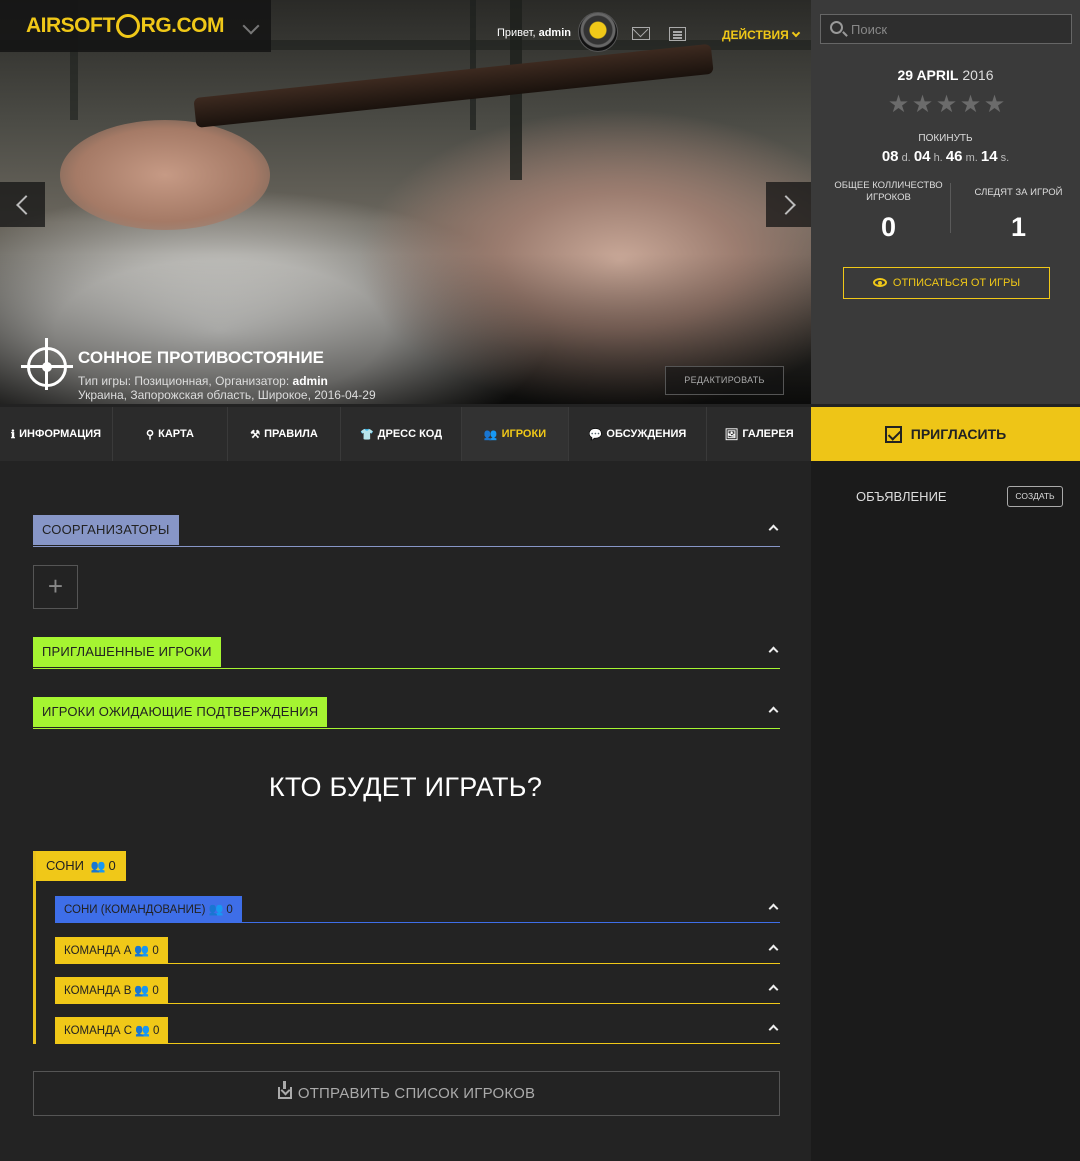 This screenshot has width=1080, height=1161. Describe the element at coordinates (724, 380) in the screenshot. I see `edit-button: РЕДАКТИРОВАТЬ` at that location.